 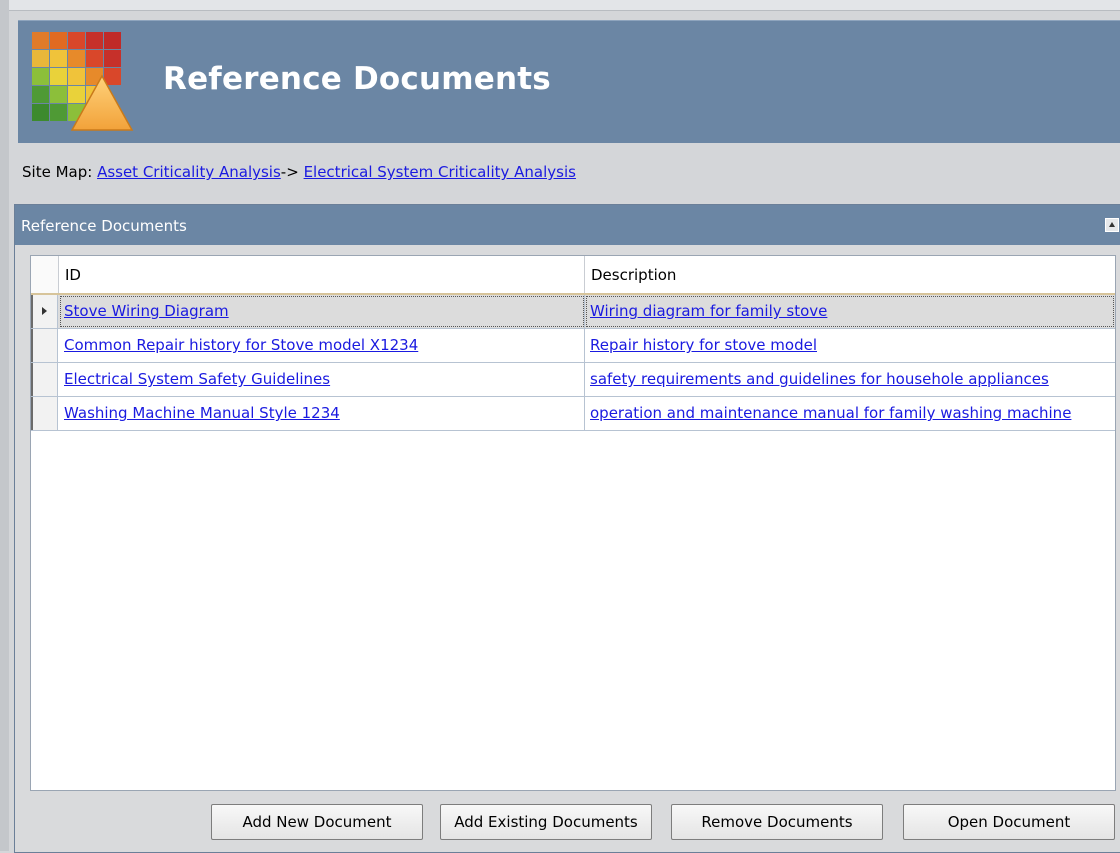 What do you see at coordinates (83, 81) in the screenshot?
I see `criticality-matrix-logo-icon` at bounding box center [83, 81].